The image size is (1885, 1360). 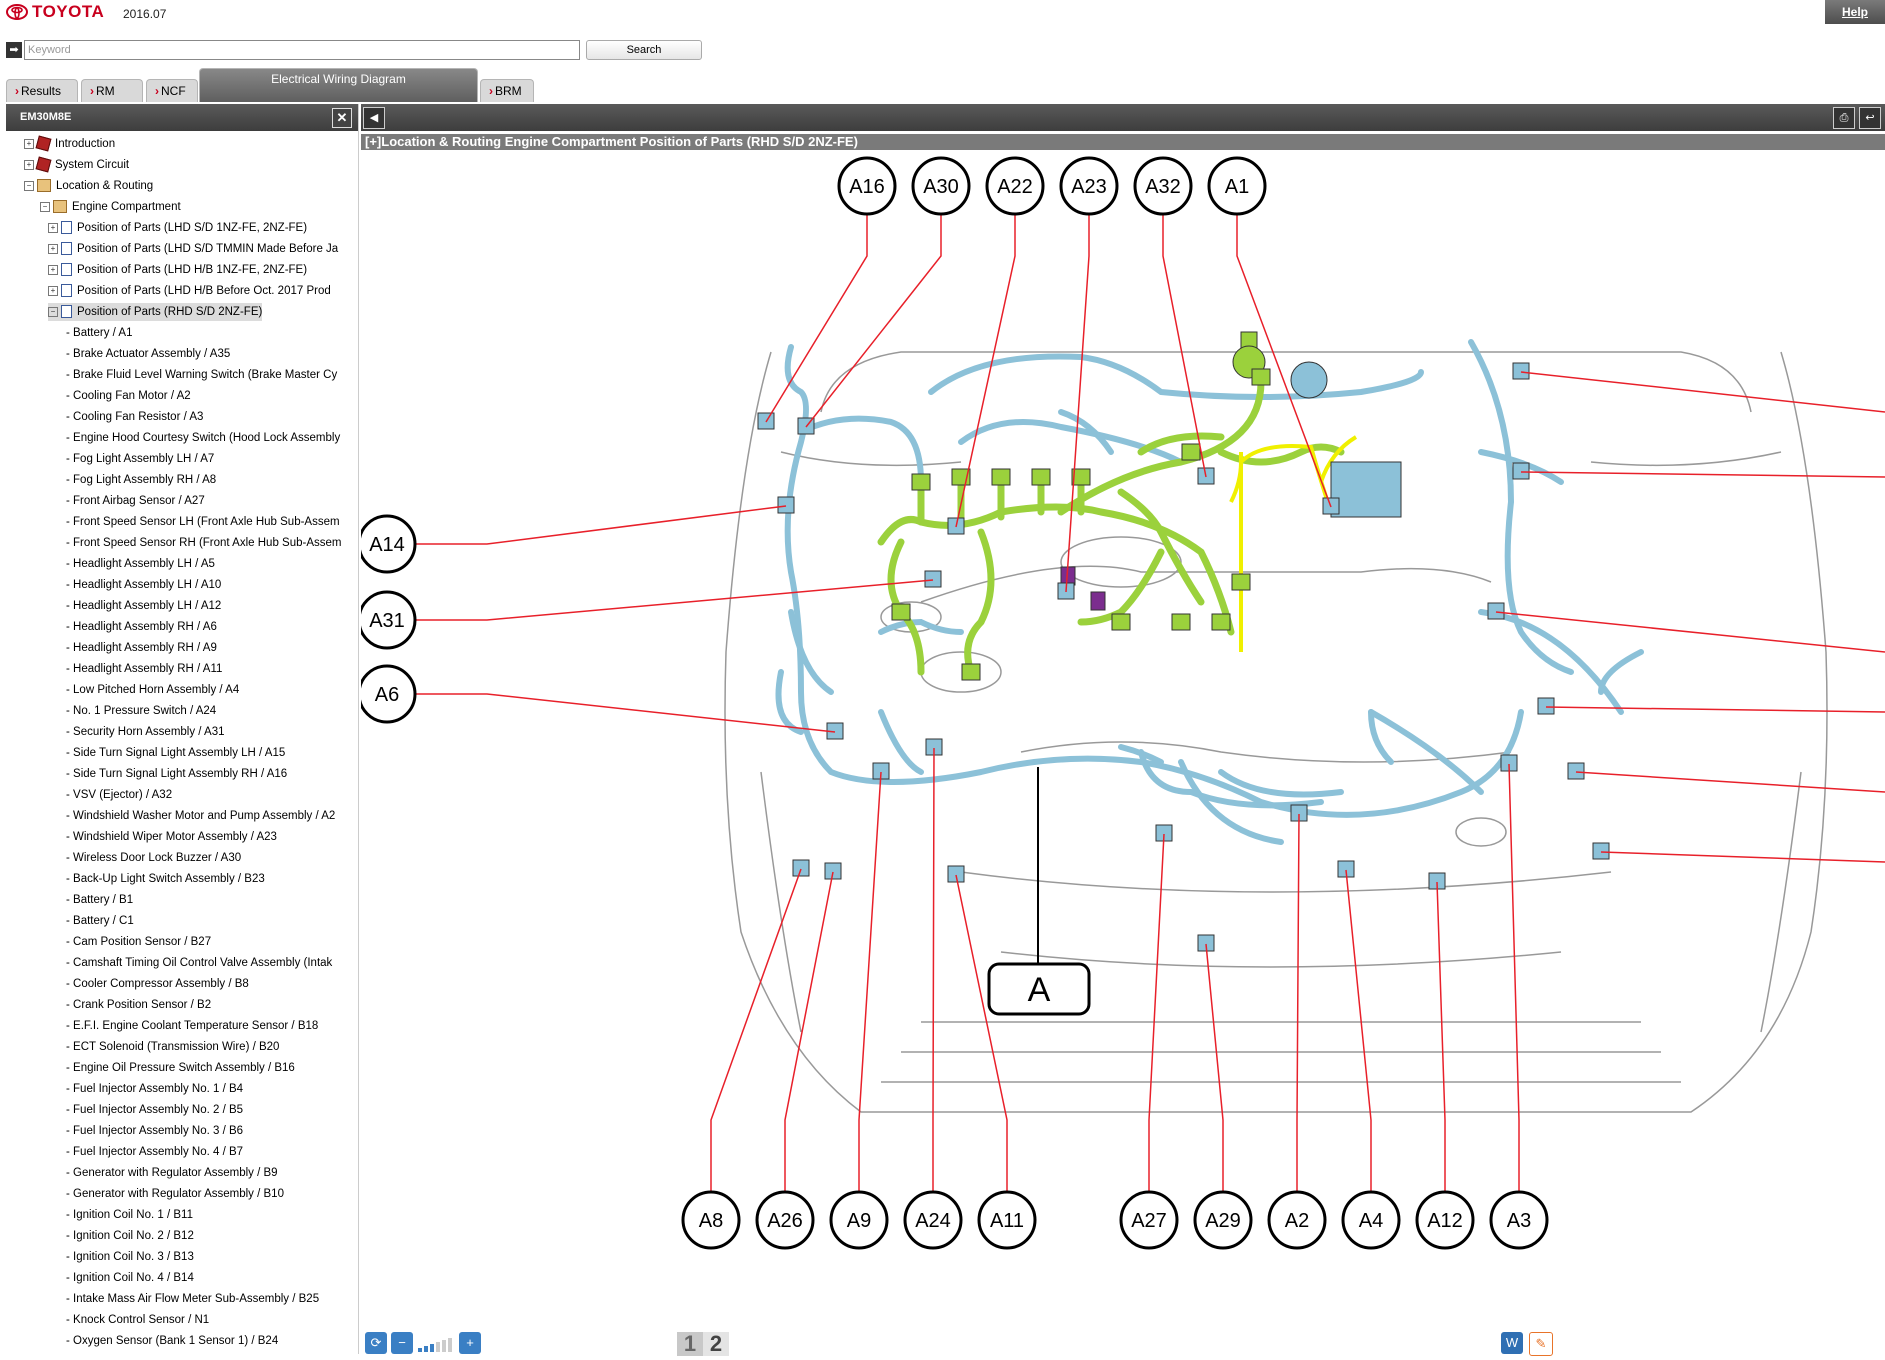 I want to click on tree-item-part: - Fuel Injector Assembly No. 3 / B6, so click(x=154, y=1131).